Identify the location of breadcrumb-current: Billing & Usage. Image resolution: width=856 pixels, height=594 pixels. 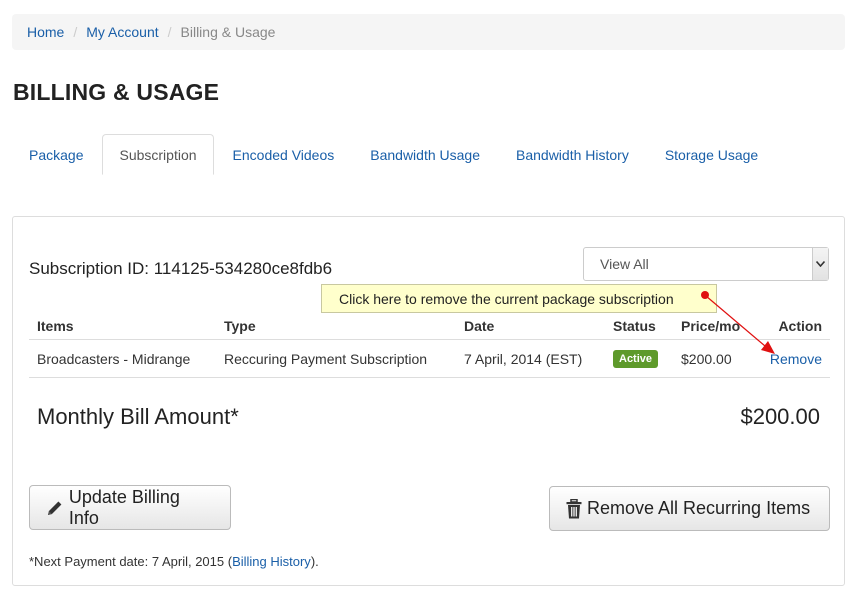
(228, 32).